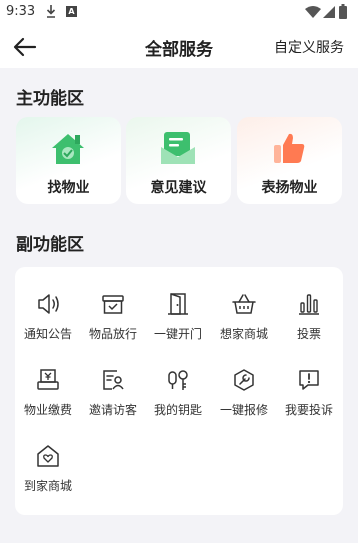  Describe the element at coordinates (112, 334) in the screenshot. I see `item-release-label: 物品放行` at that location.